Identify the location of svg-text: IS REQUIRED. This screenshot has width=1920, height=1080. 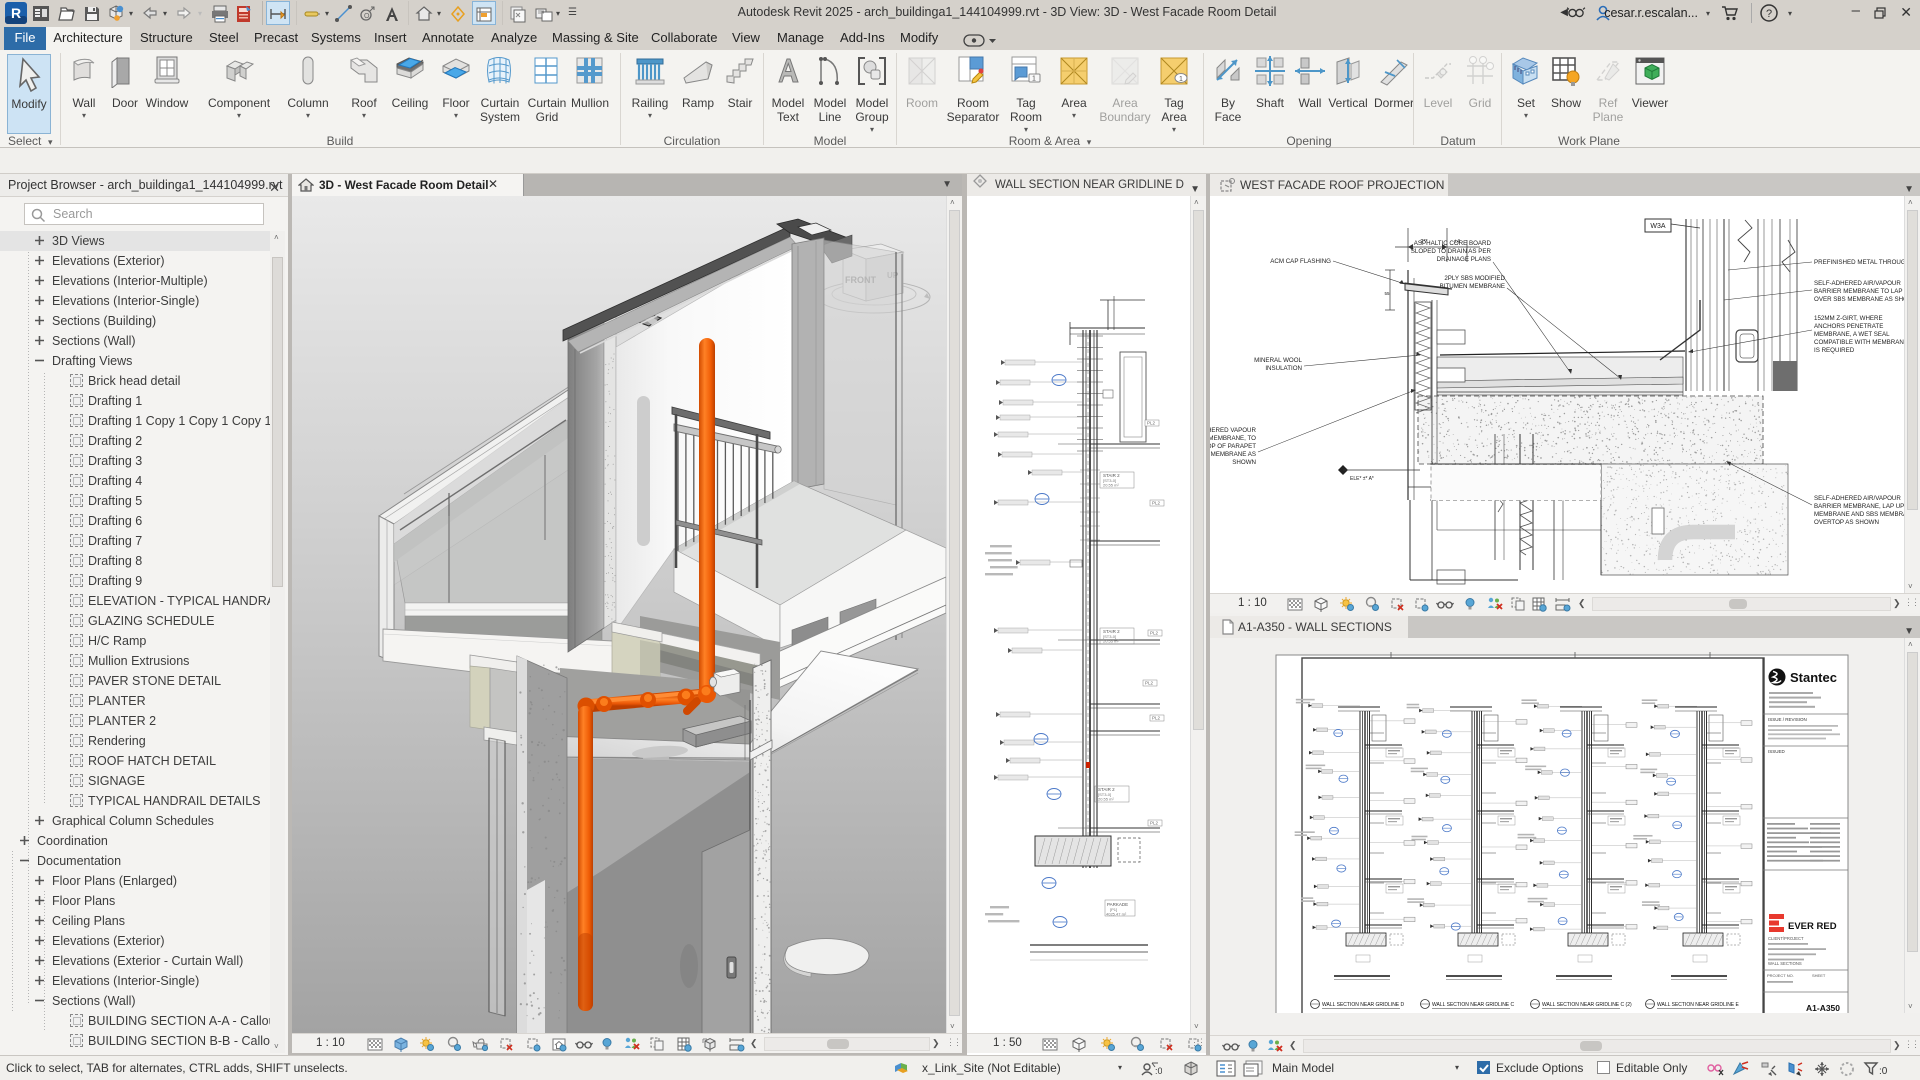
(1834, 350).